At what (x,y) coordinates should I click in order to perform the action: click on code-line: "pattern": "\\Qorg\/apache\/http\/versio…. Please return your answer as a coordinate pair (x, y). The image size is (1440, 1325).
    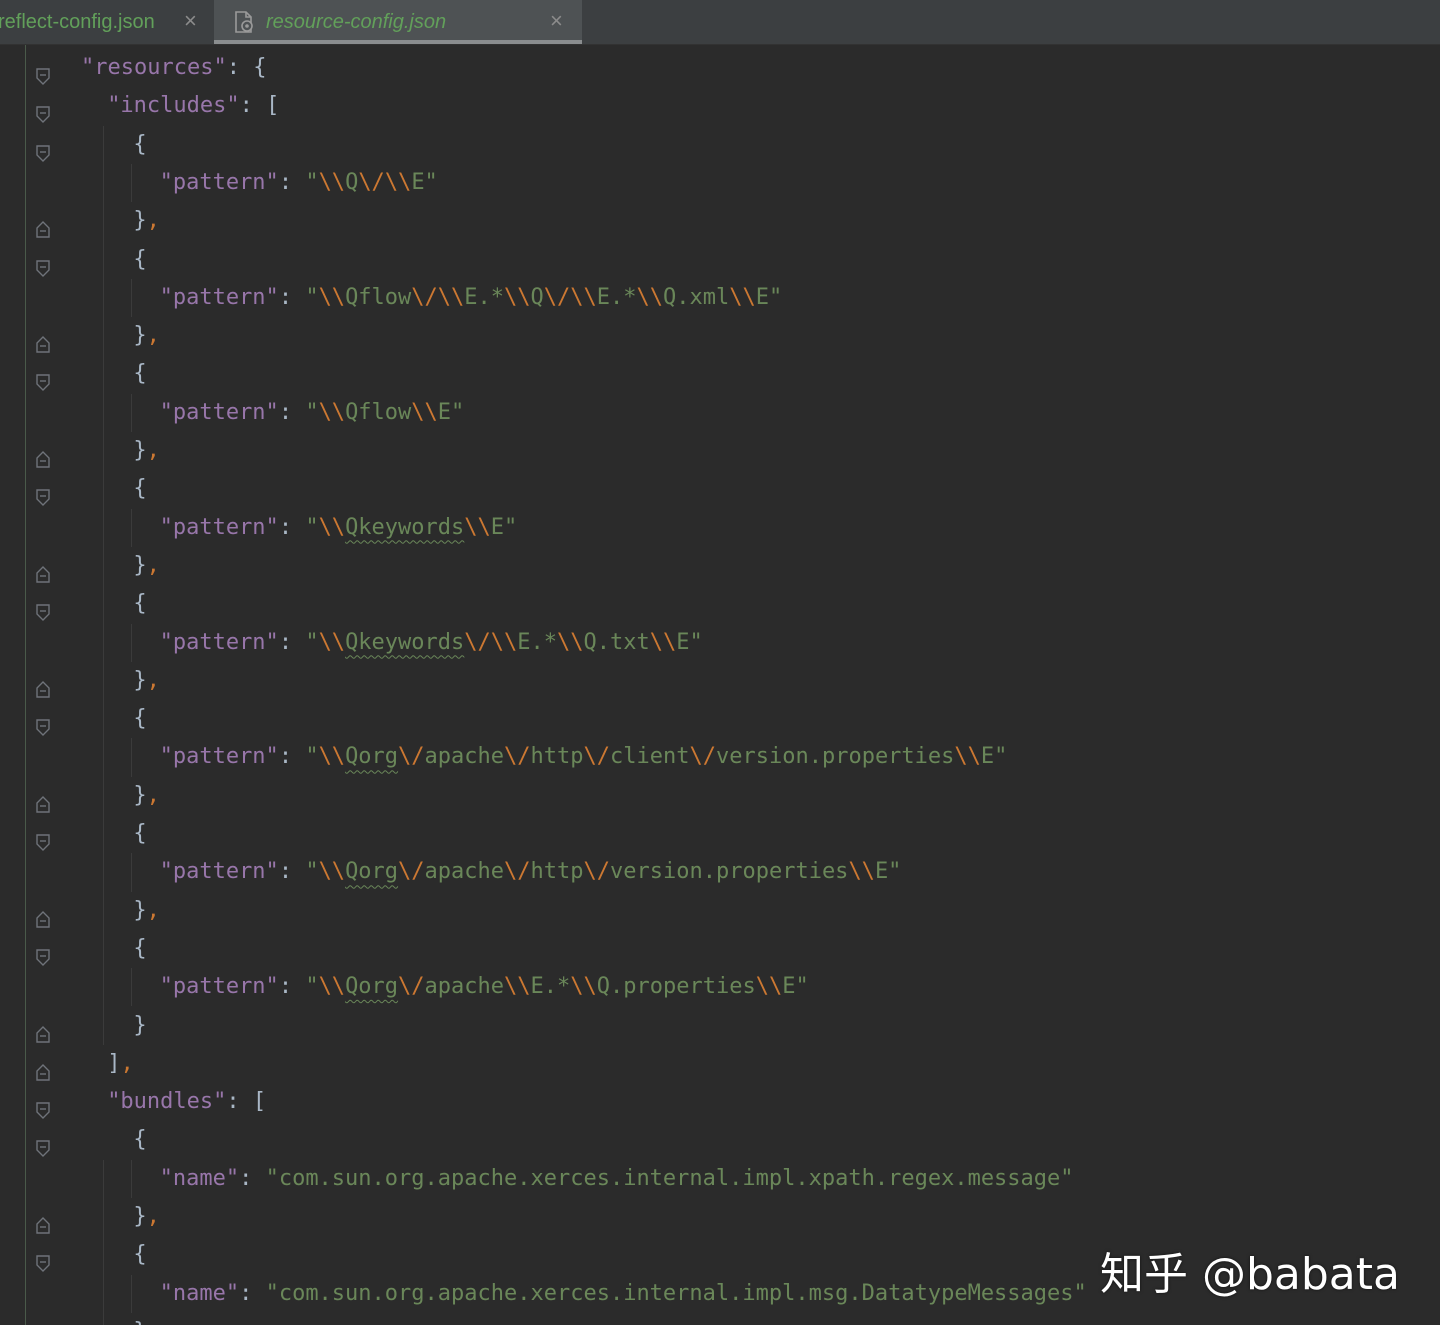
    Looking at the image, I should click on (720, 872).